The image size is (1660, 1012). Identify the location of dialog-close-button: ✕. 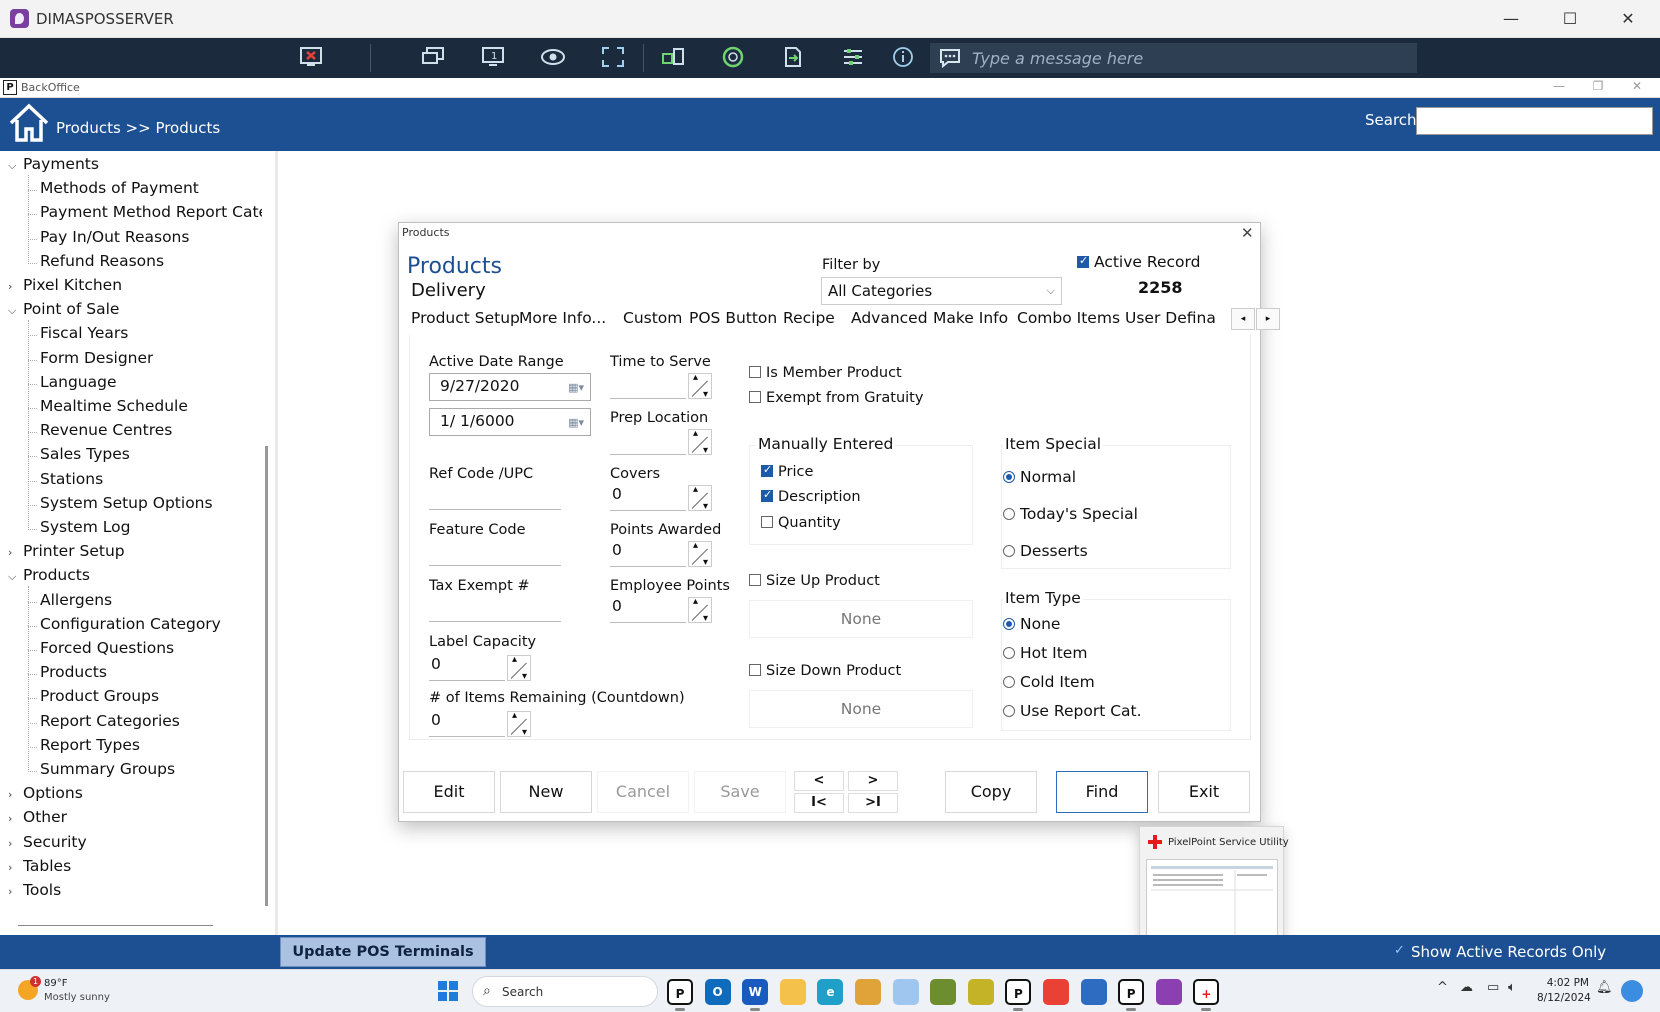
(1247, 233).